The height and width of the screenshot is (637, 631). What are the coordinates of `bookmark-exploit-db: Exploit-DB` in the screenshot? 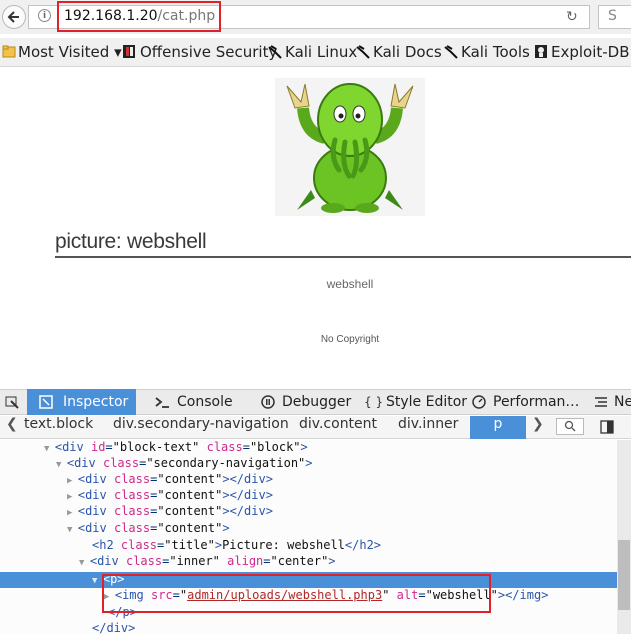 It's located at (590, 52).